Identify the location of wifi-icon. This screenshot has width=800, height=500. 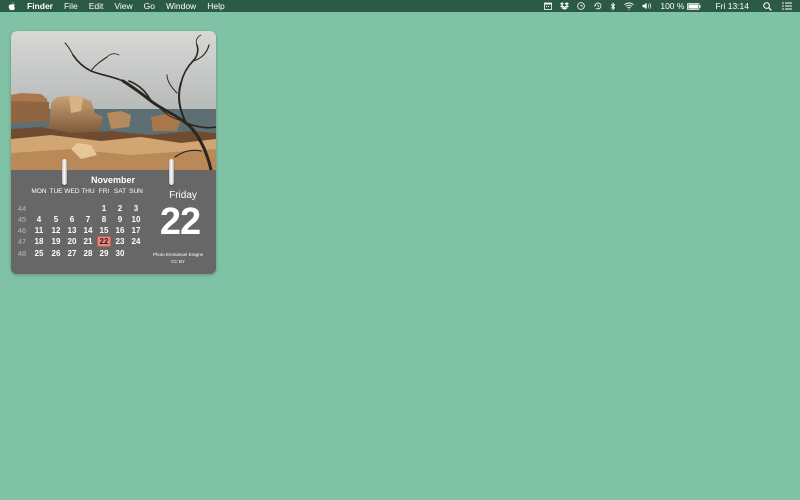
(629, 6).